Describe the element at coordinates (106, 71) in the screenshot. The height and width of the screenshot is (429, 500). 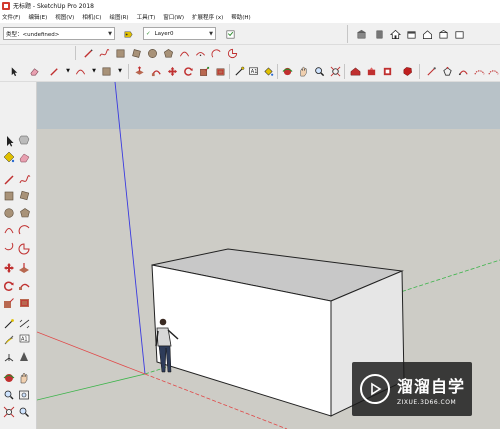
I see `rectangle-tool-icon` at that location.